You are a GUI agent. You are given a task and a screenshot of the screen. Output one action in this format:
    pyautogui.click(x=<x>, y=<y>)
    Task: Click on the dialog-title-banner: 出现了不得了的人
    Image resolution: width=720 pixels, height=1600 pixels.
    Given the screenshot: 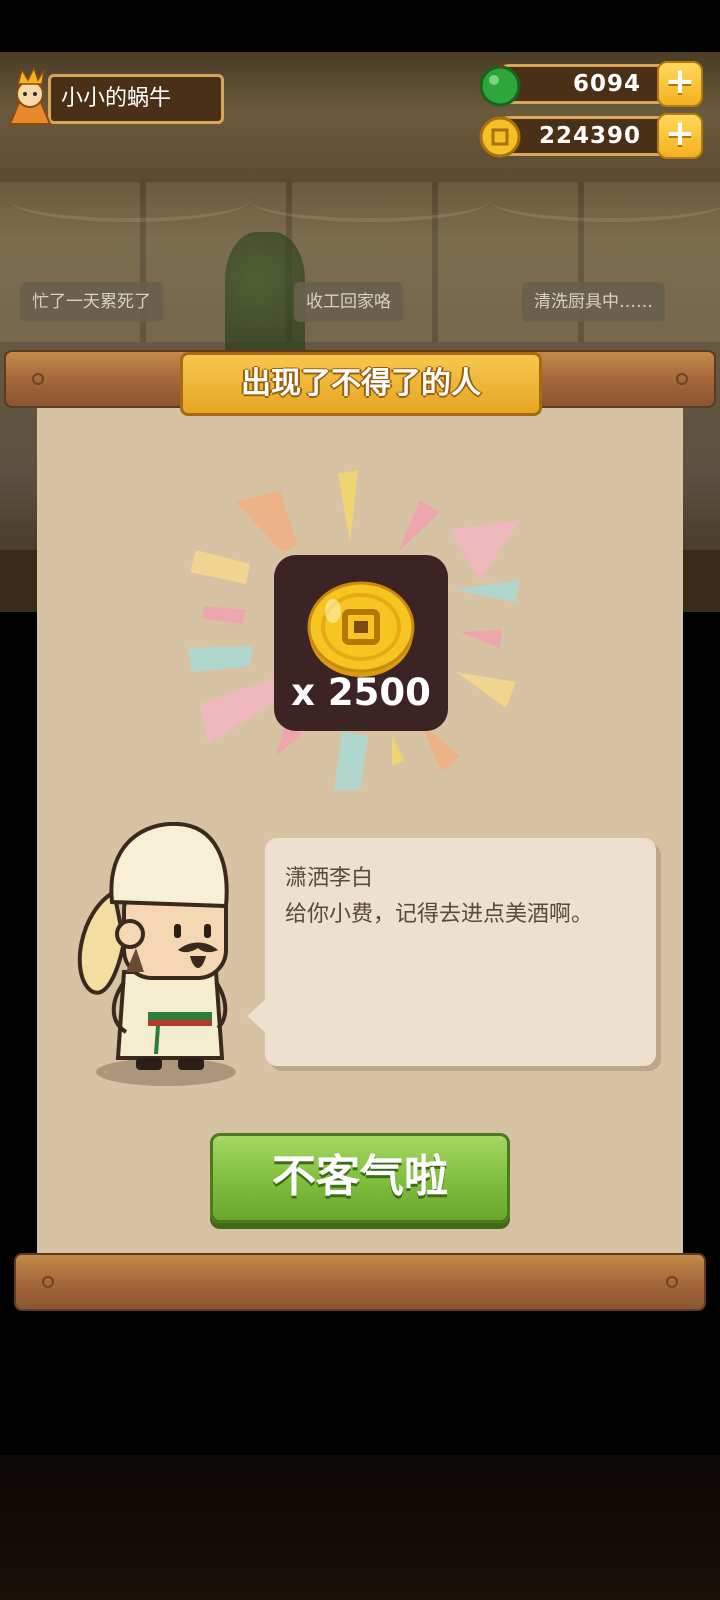 What is the action you would take?
    pyautogui.click(x=361, y=384)
    